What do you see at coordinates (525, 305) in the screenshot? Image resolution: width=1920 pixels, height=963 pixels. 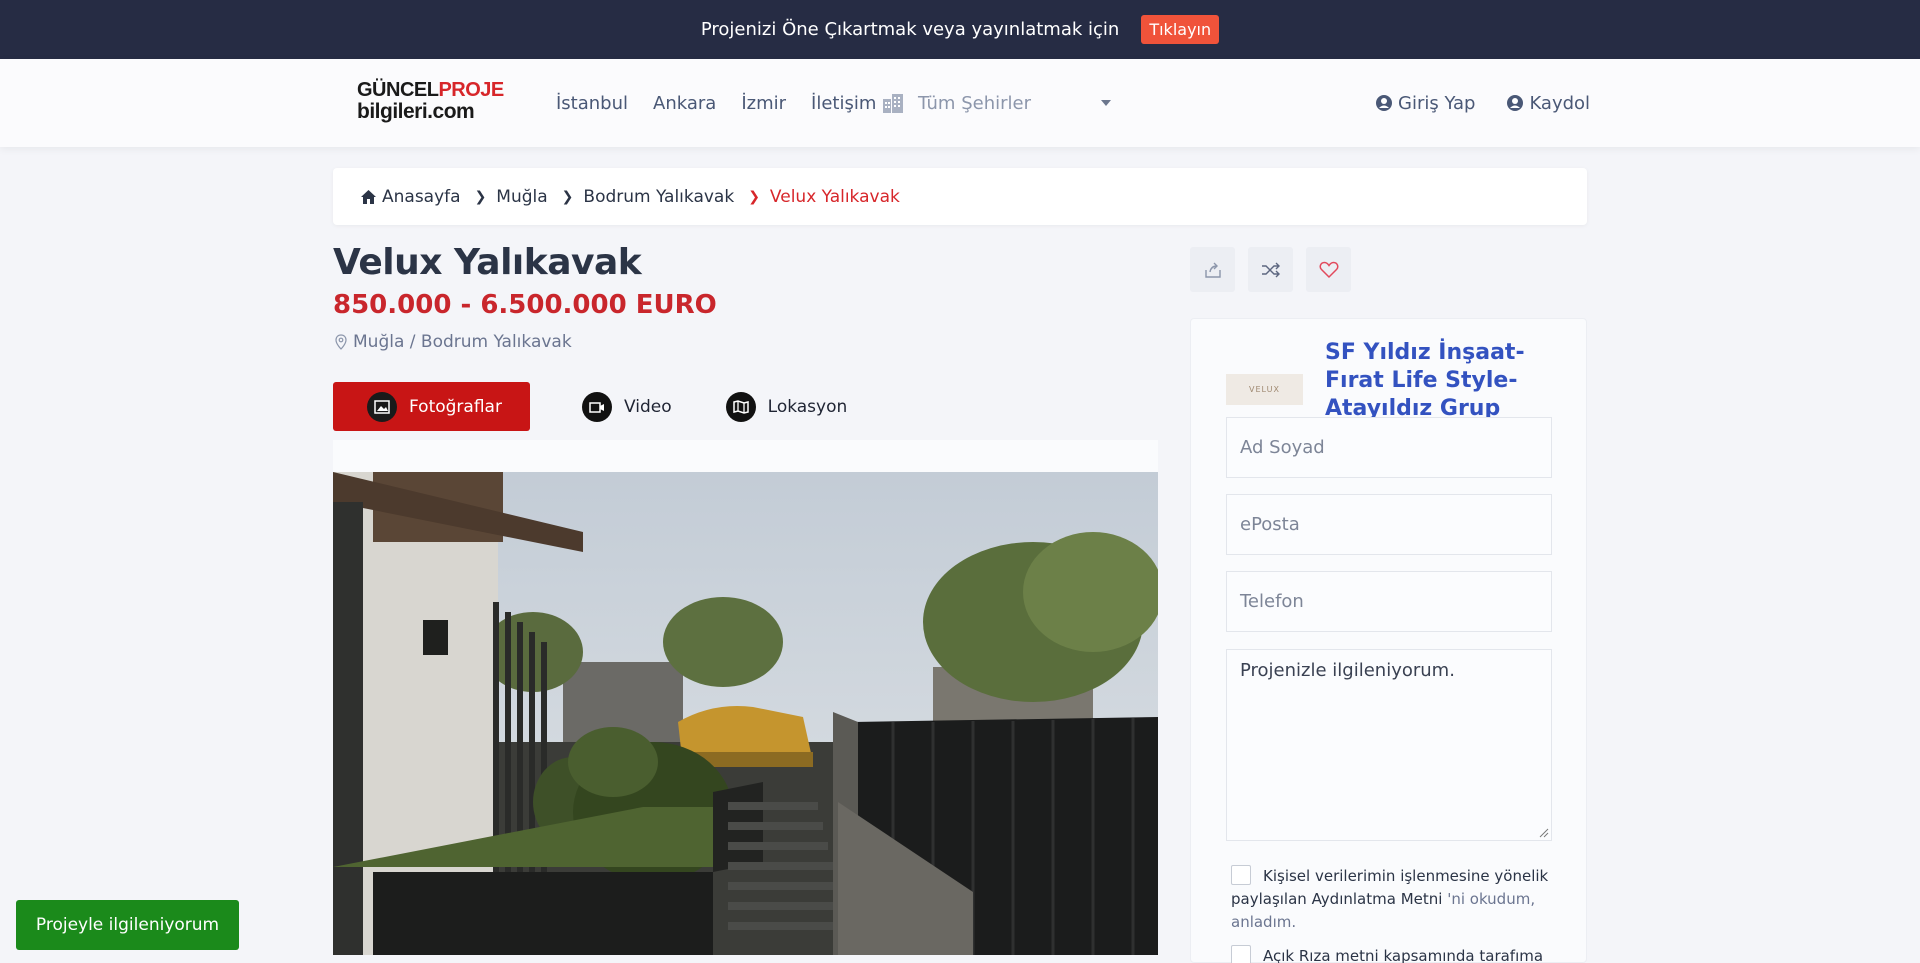 I see `project-price: 850.000 - 6.500.000 EURO` at bounding box center [525, 305].